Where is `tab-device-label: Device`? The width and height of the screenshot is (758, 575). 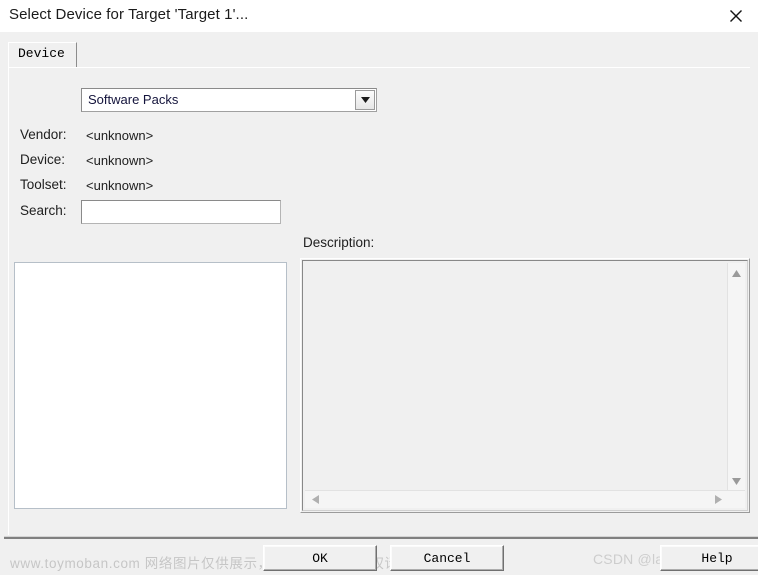 tab-device-label: Device is located at coordinates (41, 53).